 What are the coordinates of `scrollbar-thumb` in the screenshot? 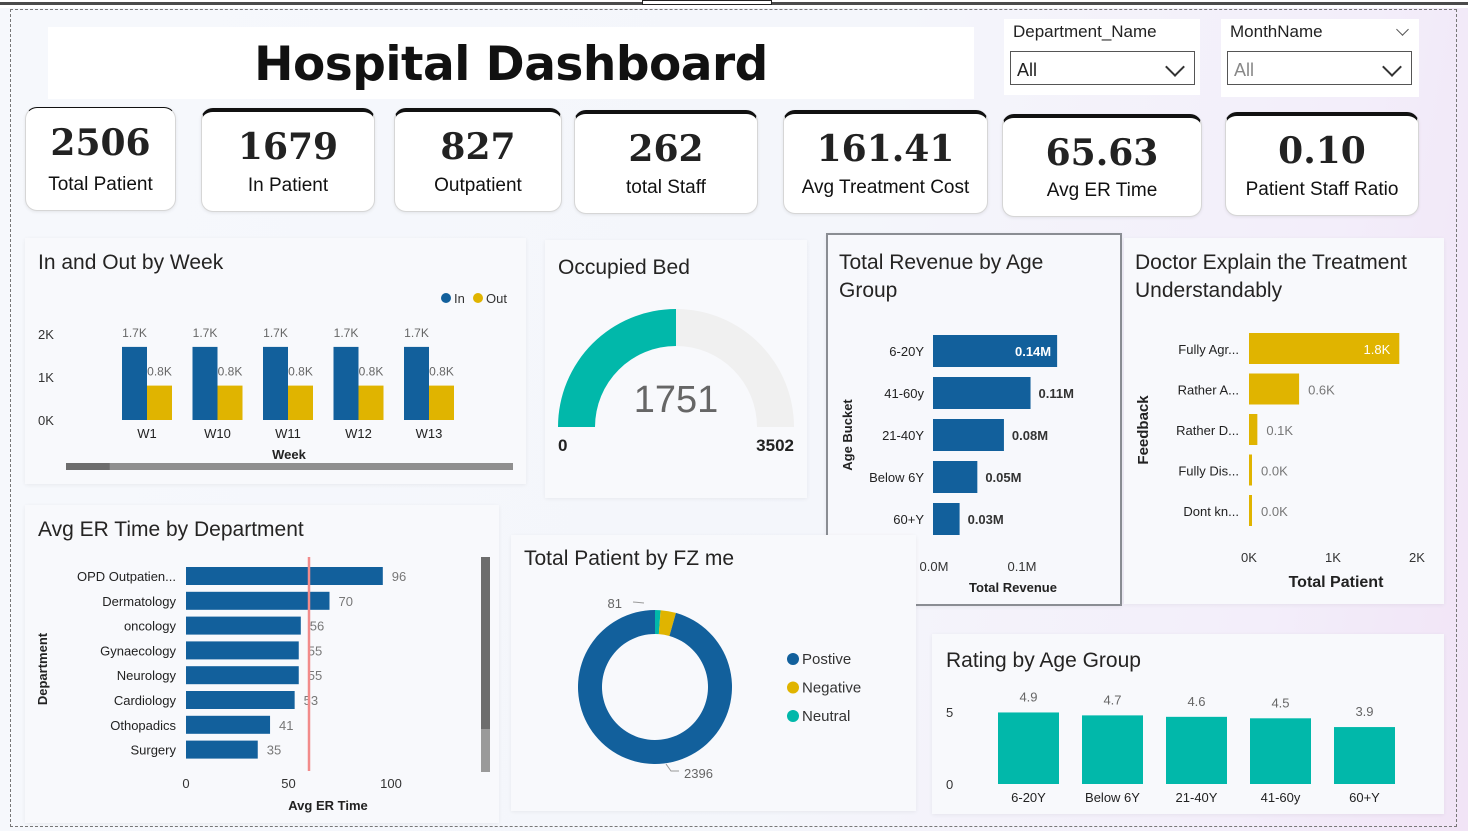 It's located at (485, 643).